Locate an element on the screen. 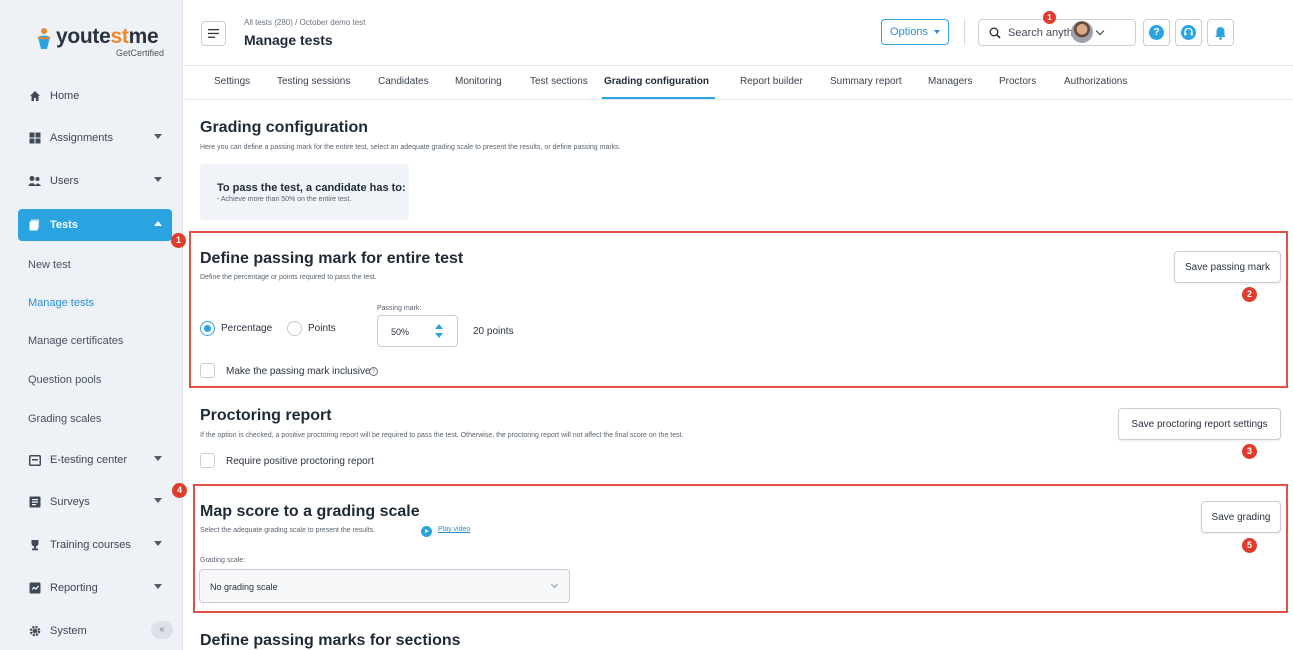  save-grading-button: Save grading is located at coordinates (1241, 517).